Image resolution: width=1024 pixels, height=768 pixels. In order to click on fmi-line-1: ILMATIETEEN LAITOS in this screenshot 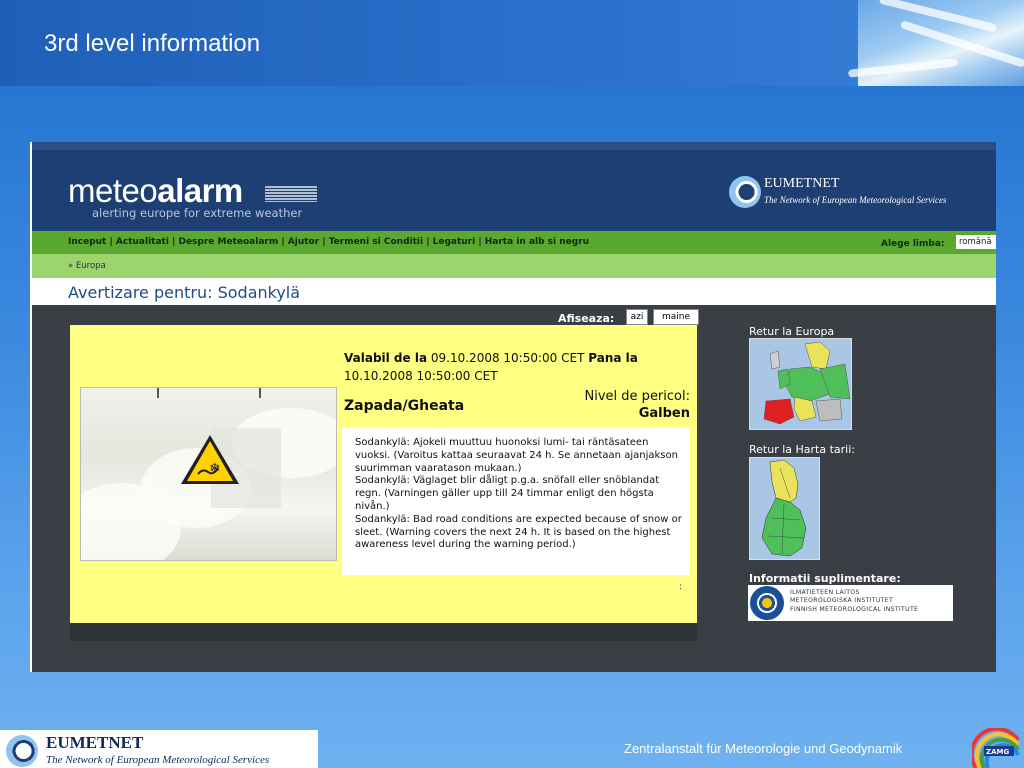, I will do `click(825, 592)`.